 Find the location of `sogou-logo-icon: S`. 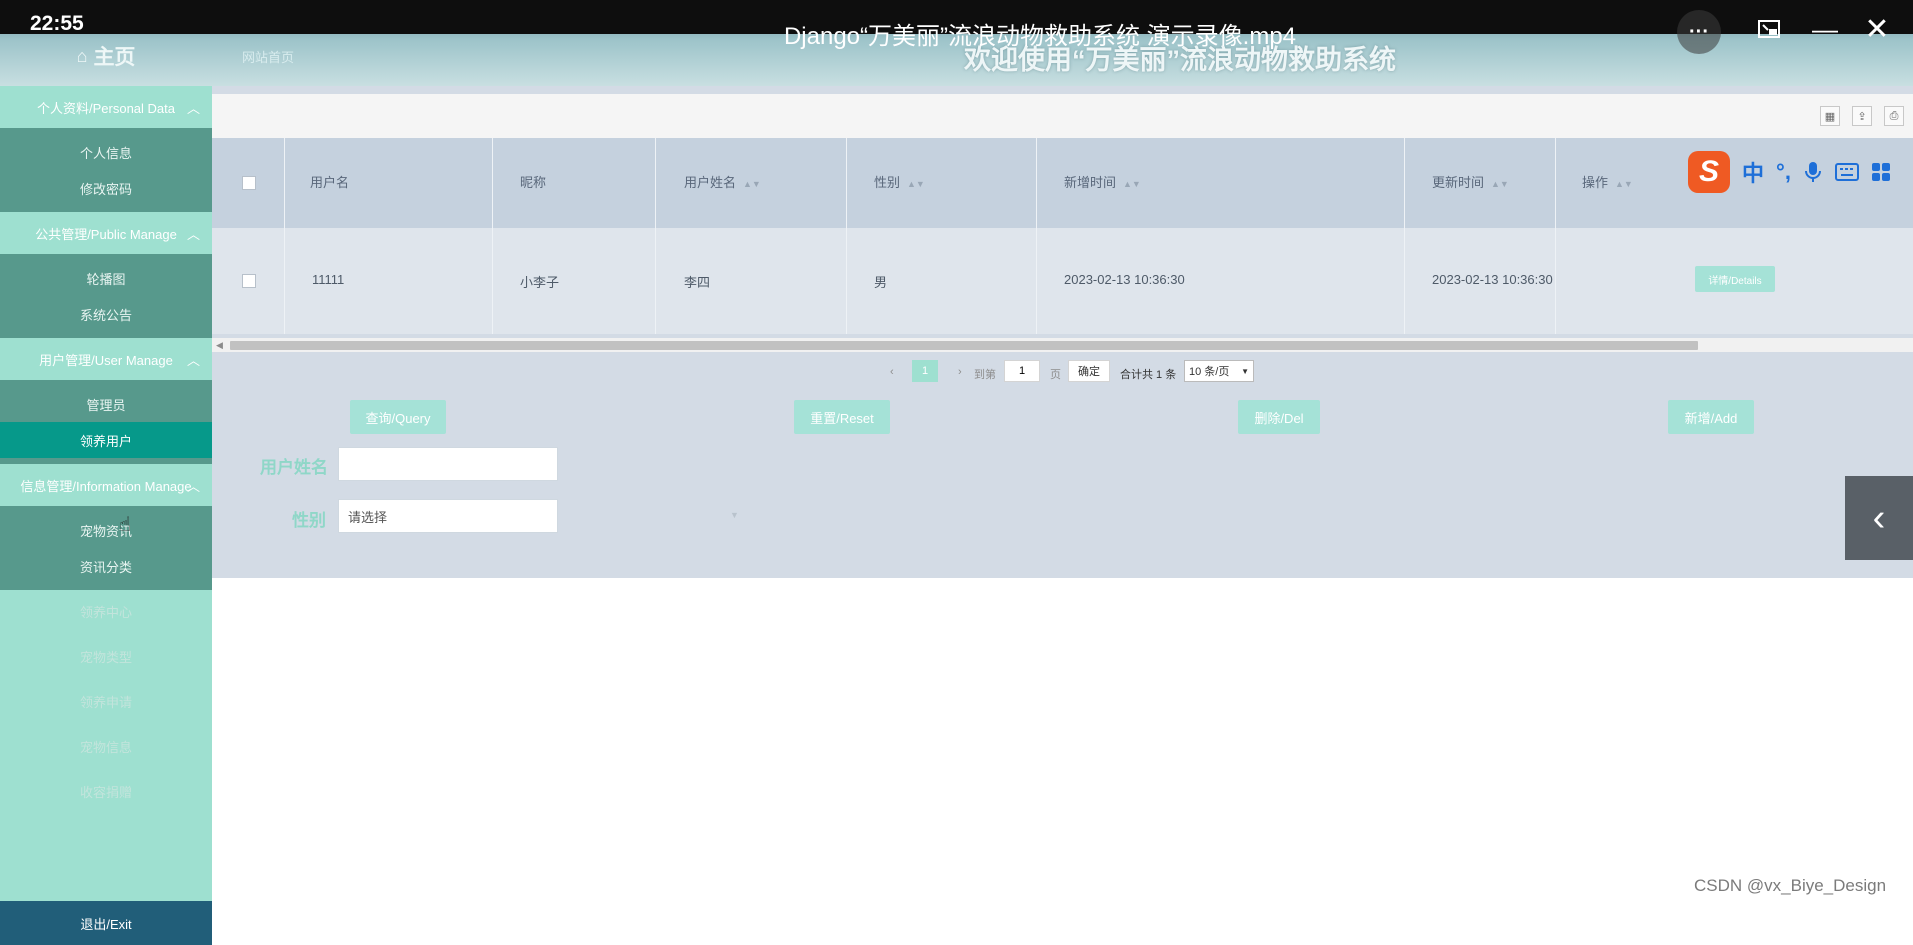

sogou-logo-icon: S is located at coordinates (1709, 172).